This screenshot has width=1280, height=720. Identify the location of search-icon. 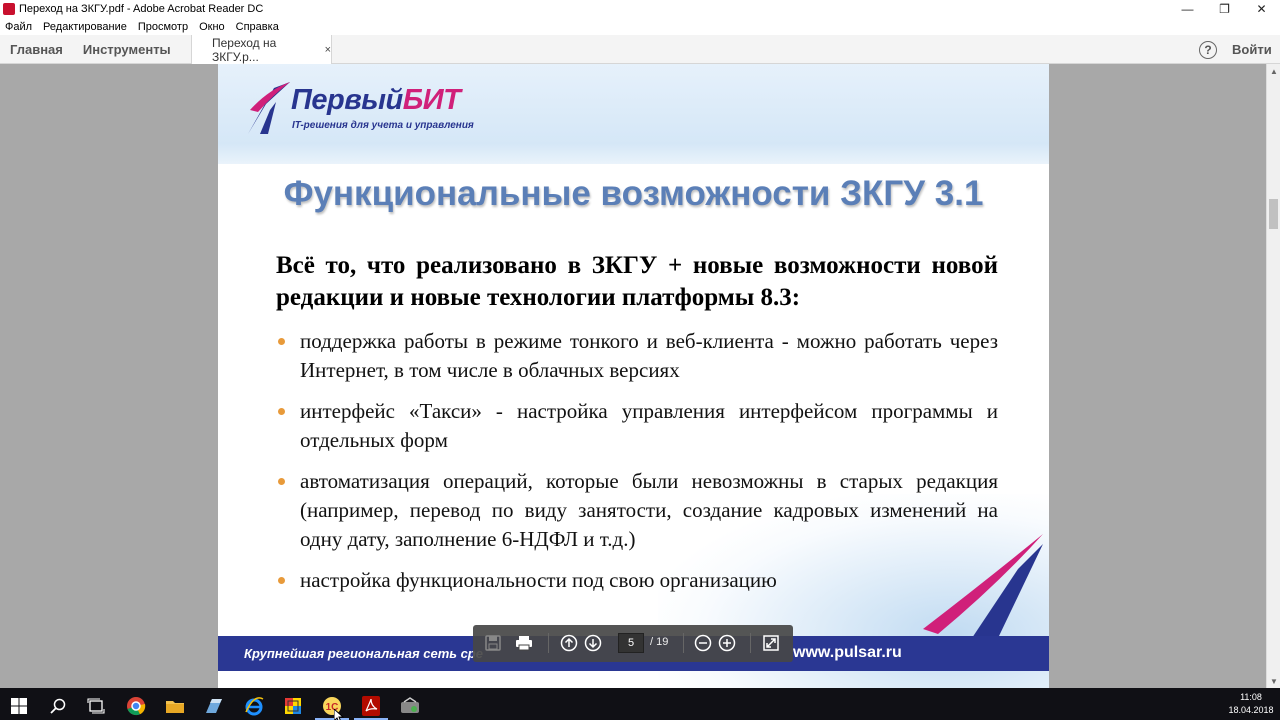
(58, 706).